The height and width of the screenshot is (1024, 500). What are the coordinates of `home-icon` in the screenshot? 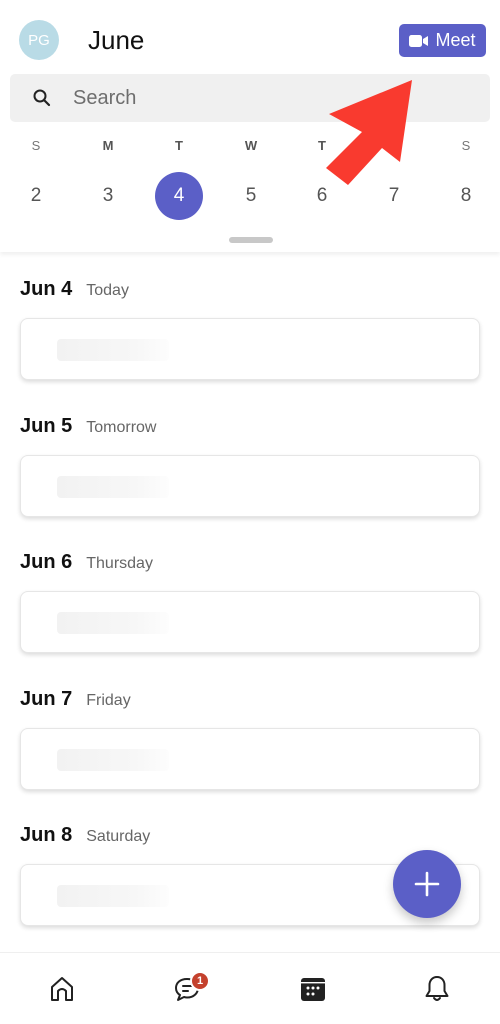 It's located at (62, 989).